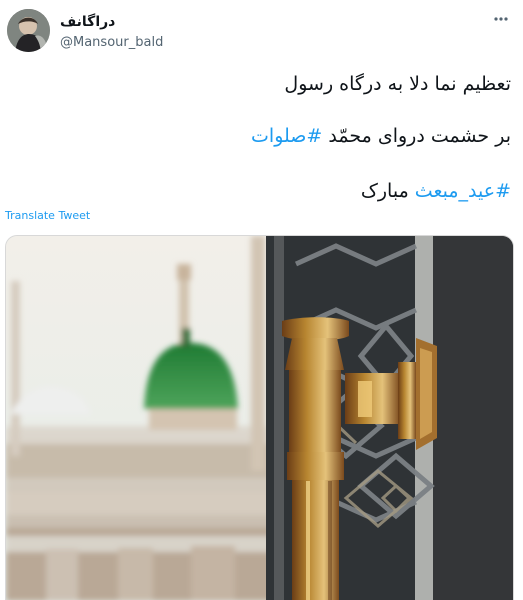 This screenshot has width=523, height=600. Describe the element at coordinates (87, 22) in the screenshot. I see `display-name: دراگانف` at that location.